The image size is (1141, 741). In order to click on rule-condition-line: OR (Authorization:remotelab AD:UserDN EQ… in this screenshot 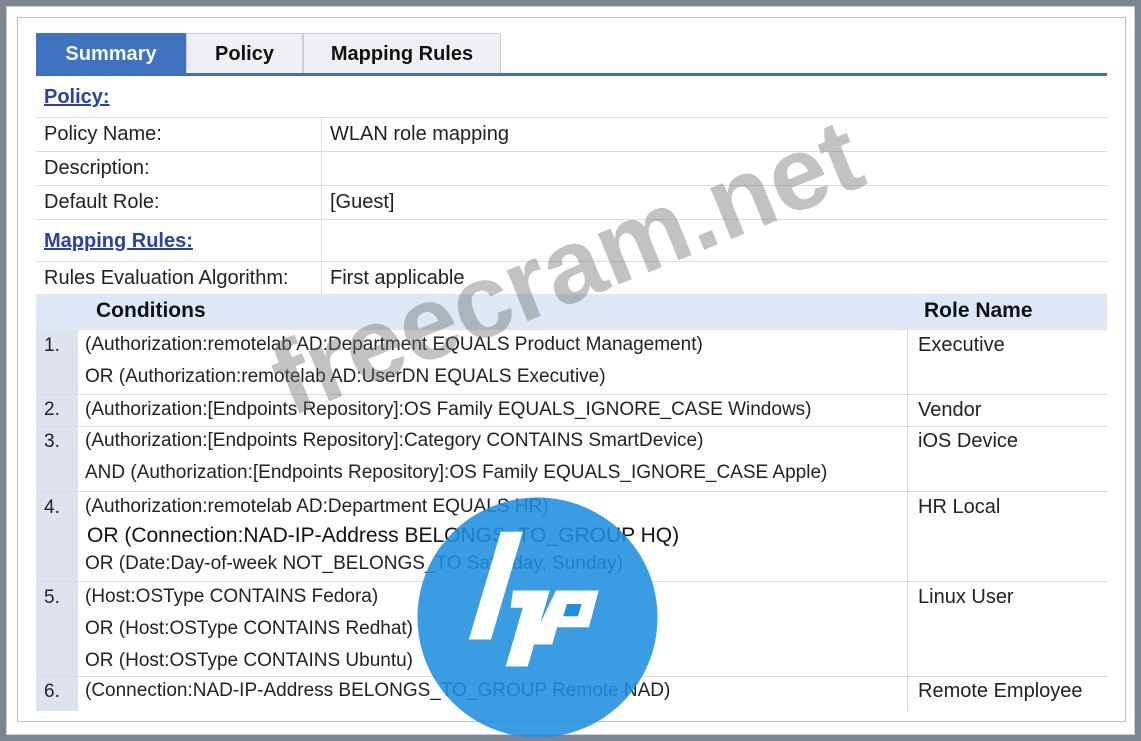, I will do `click(345, 376)`.